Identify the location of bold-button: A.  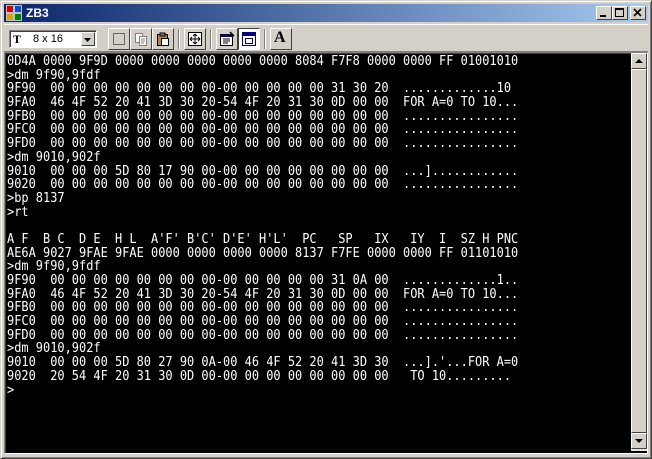
(281, 39).